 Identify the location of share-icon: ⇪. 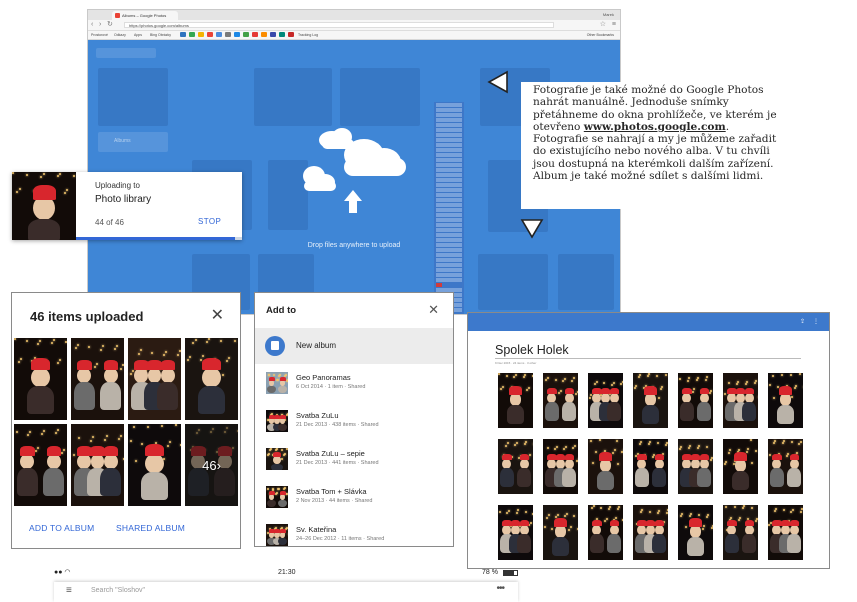
(802, 322).